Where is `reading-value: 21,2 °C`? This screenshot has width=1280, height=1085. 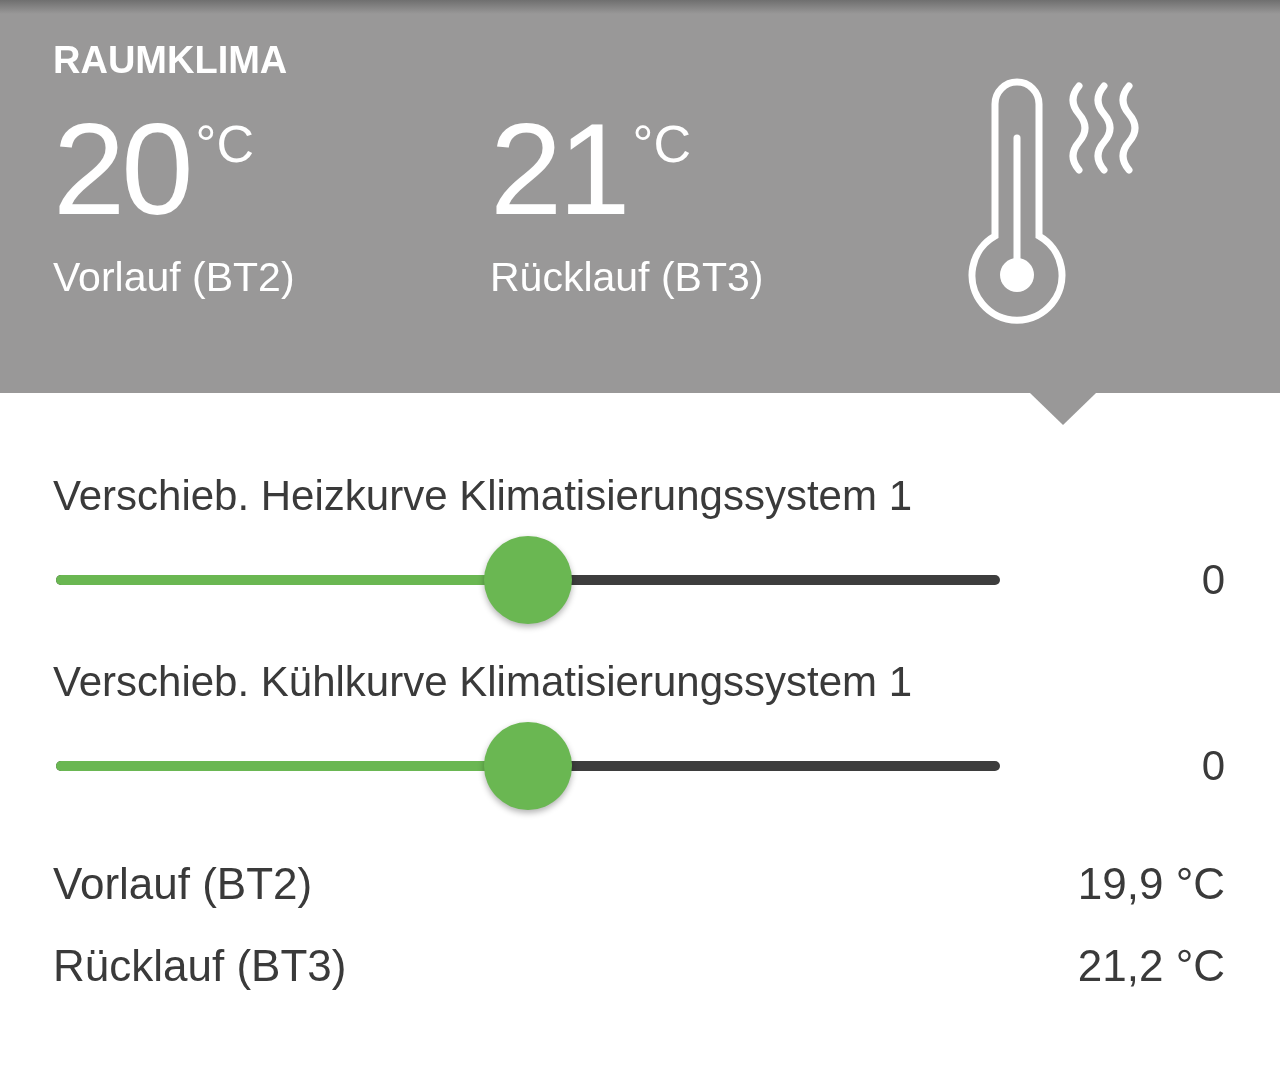 reading-value: 21,2 °C is located at coordinates (1151, 966).